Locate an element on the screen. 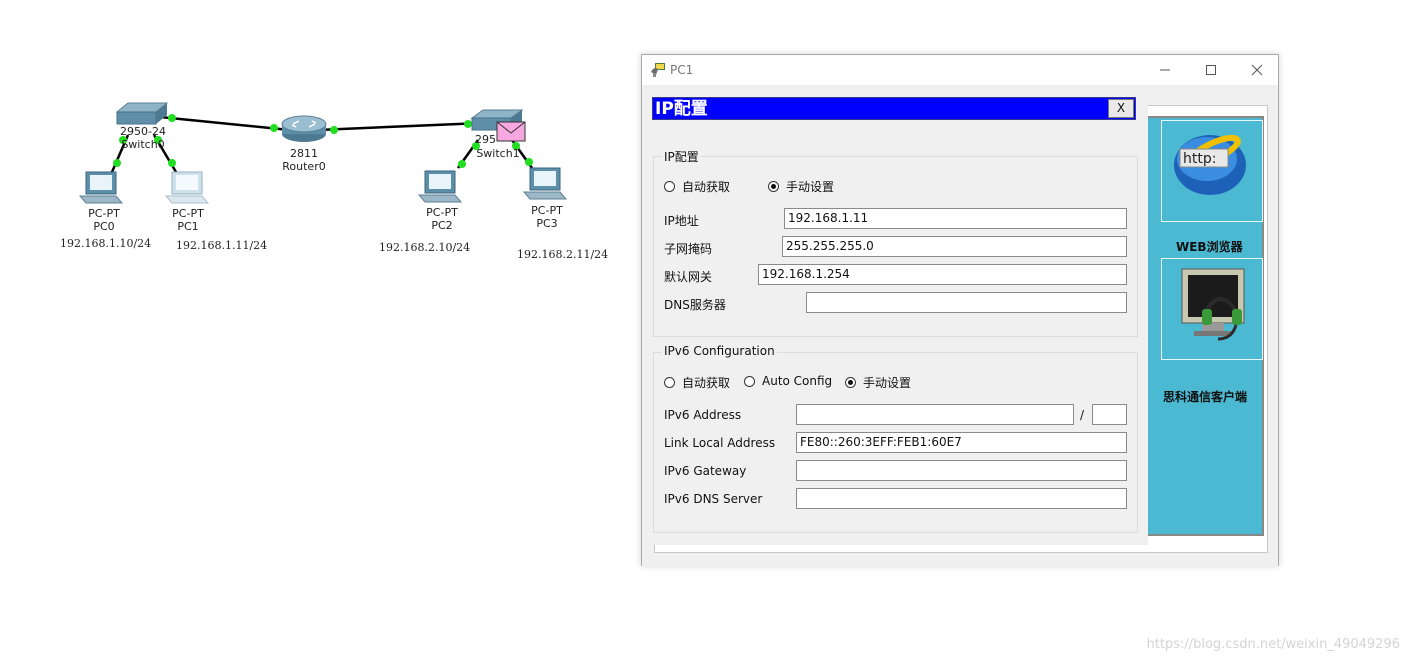 This screenshot has width=1408, height=662. link-local-address-input: FE80::260:3EFF:FEB1:60E7 is located at coordinates (961, 442).